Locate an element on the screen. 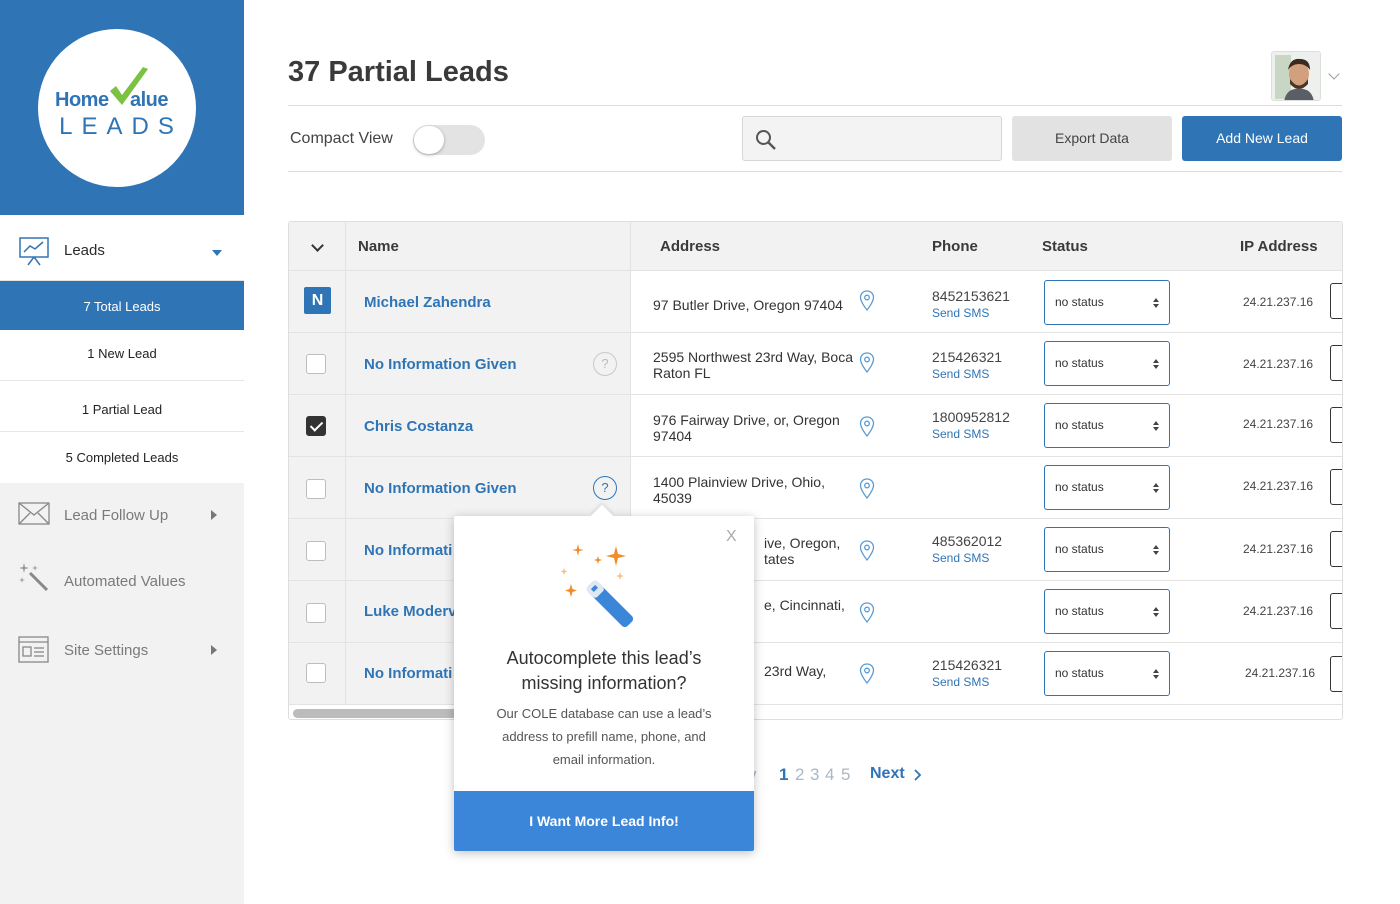 The image size is (1400, 904). lead-address: 976 Fairway Drive, or, Oregon 97404 is located at coordinates (746, 428).